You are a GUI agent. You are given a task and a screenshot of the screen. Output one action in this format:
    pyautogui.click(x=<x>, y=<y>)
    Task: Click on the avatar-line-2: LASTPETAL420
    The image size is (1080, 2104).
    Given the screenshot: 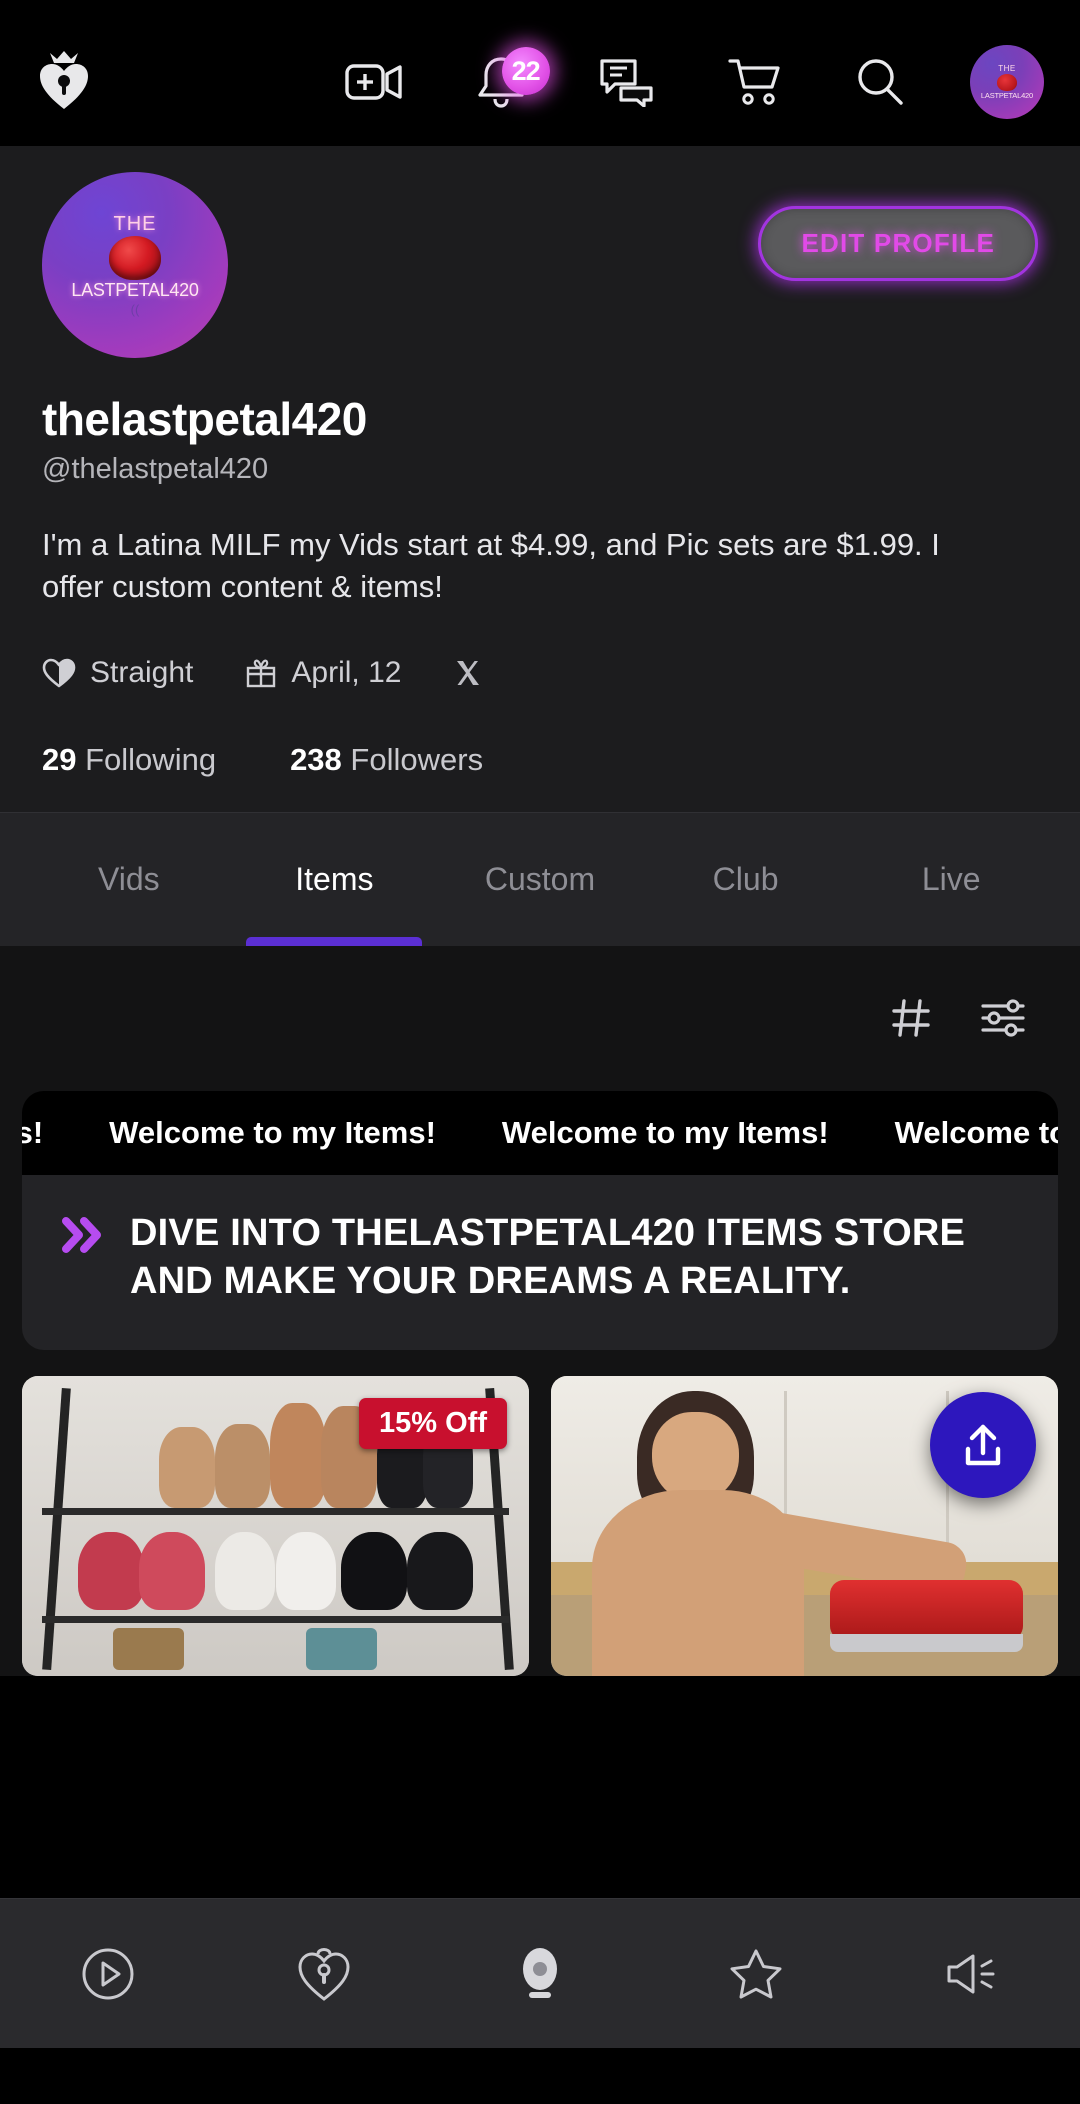 What is the action you would take?
    pyautogui.click(x=1006, y=95)
    